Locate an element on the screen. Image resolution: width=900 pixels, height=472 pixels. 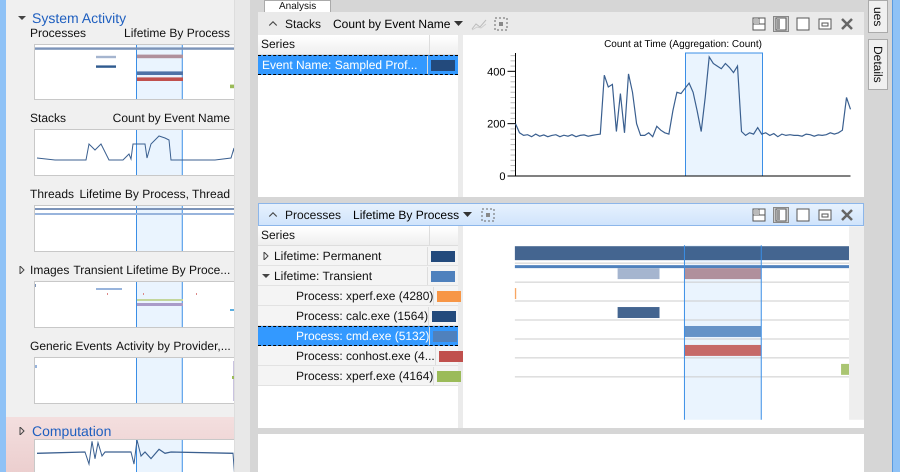
graph-title: Stacks is located at coordinates (303, 23).